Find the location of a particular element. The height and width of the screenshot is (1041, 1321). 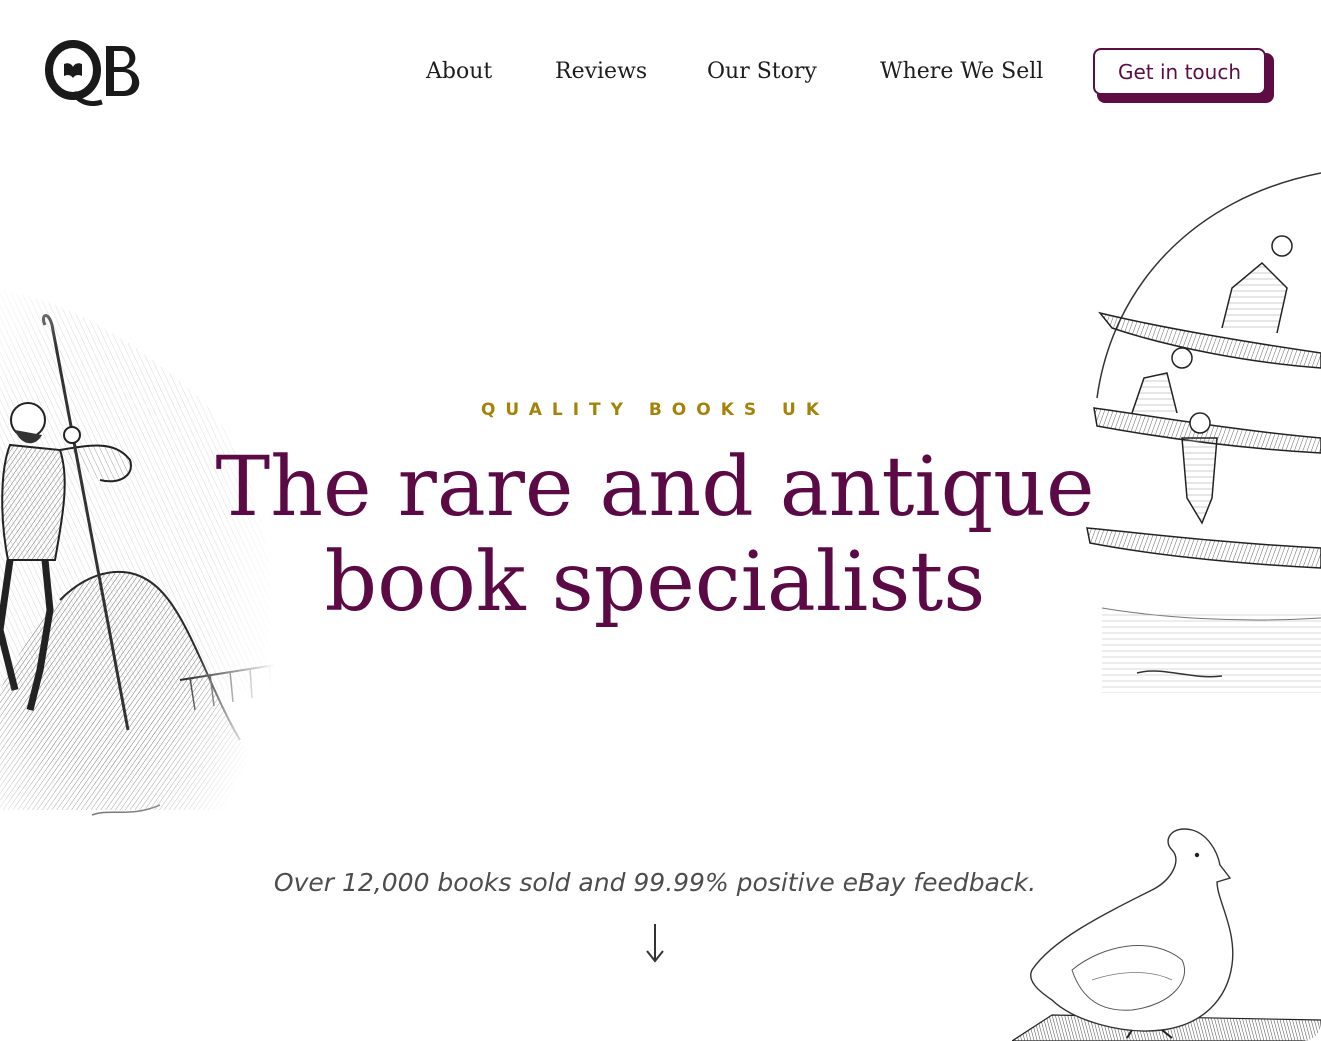

arrow-down-glyph is located at coordinates (655, 943).